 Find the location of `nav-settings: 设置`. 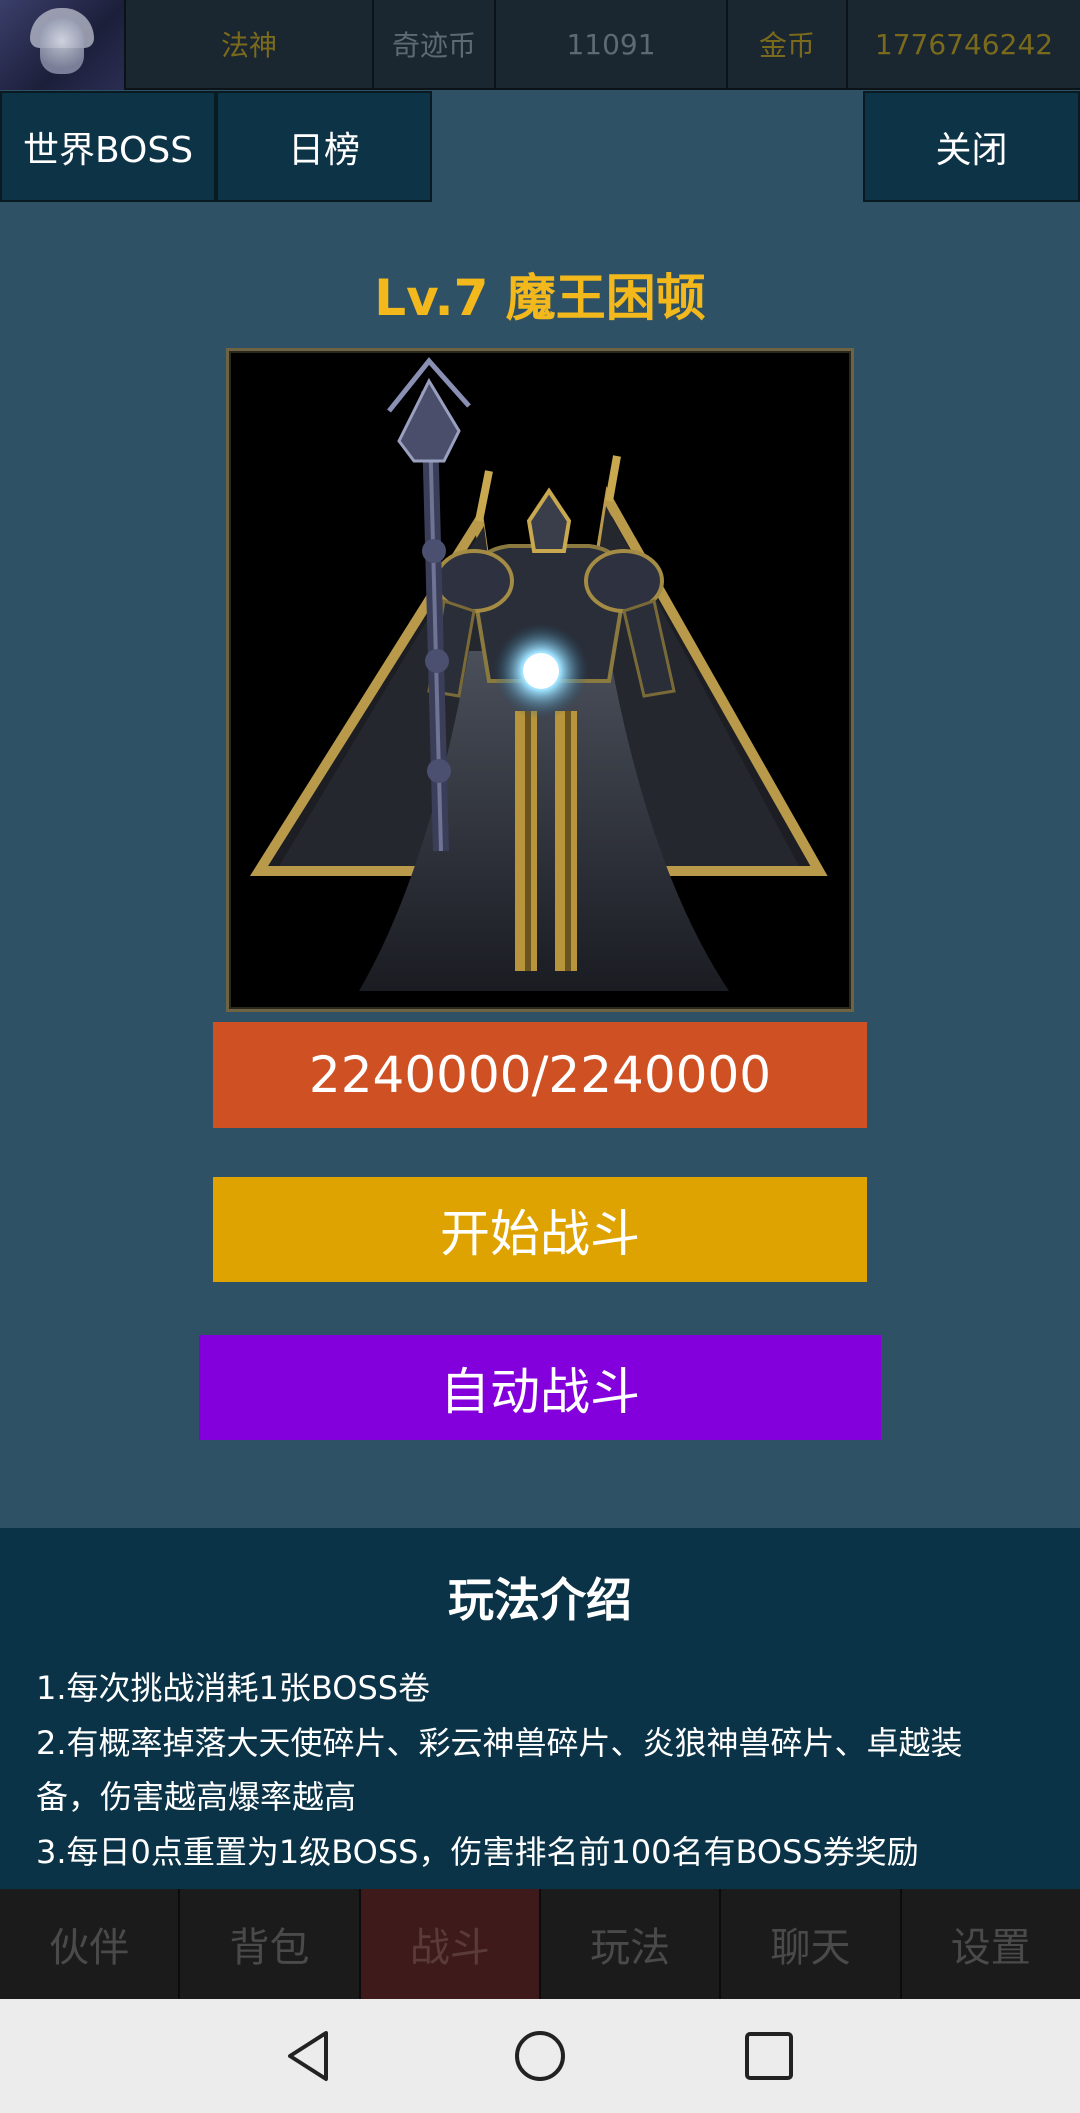

nav-settings: 设置 is located at coordinates (991, 1944).